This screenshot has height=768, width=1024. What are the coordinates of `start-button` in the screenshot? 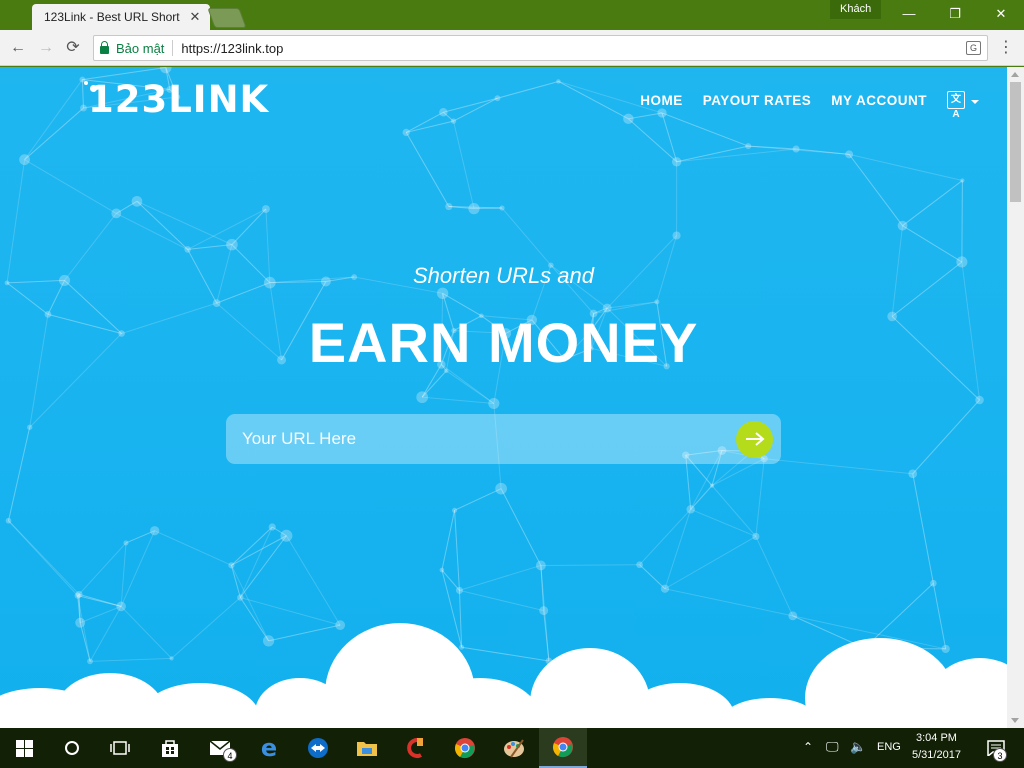 It's located at (24, 748).